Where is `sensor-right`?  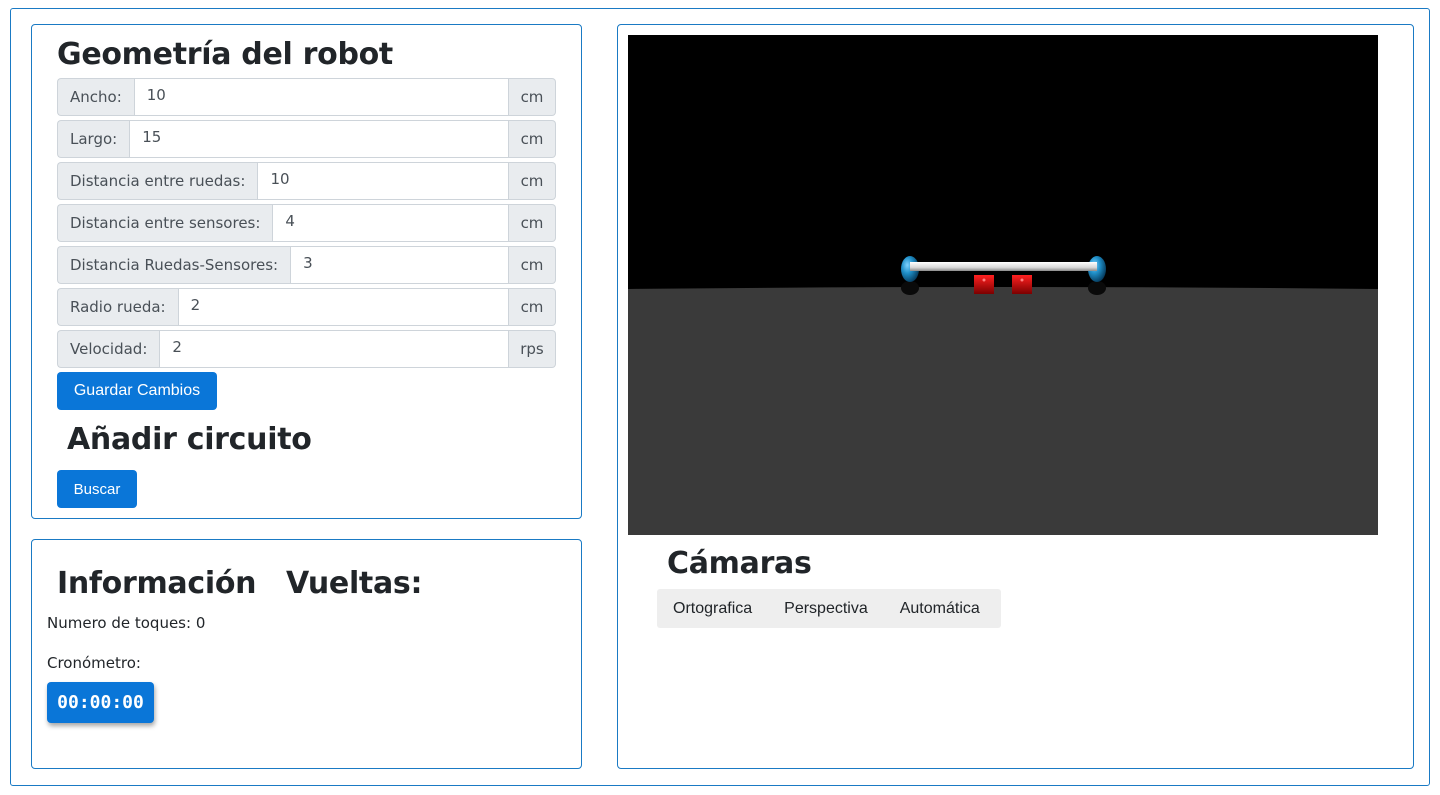
sensor-right is located at coordinates (1022, 284).